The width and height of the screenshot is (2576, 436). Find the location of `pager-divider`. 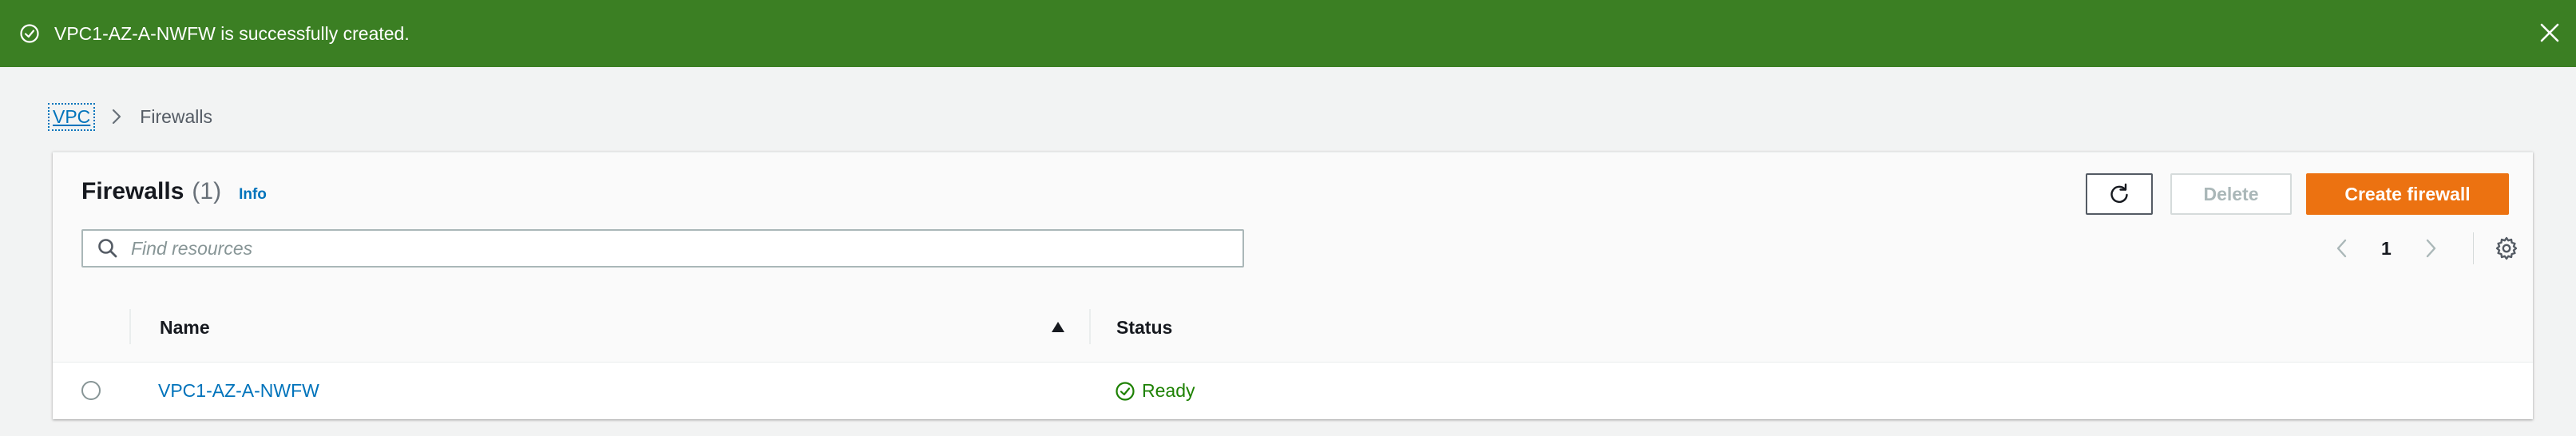

pager-divider is located at coordinates (2473, 248).